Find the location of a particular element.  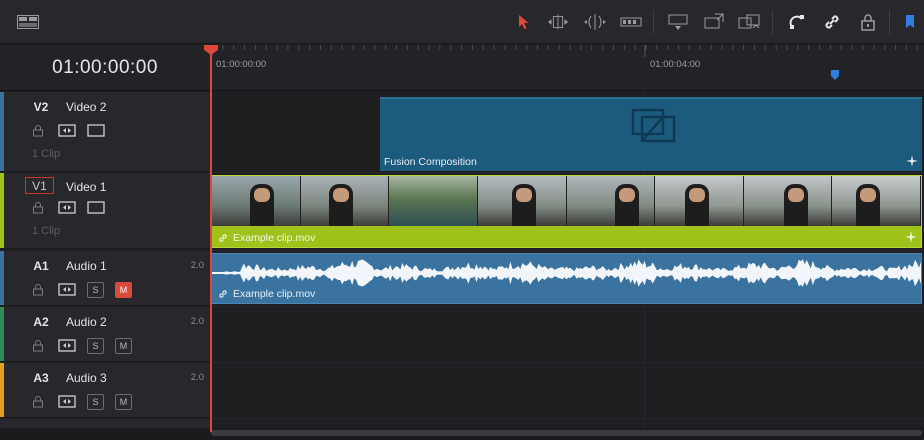

timeline-toolbar is located at coordinates (462, 22).